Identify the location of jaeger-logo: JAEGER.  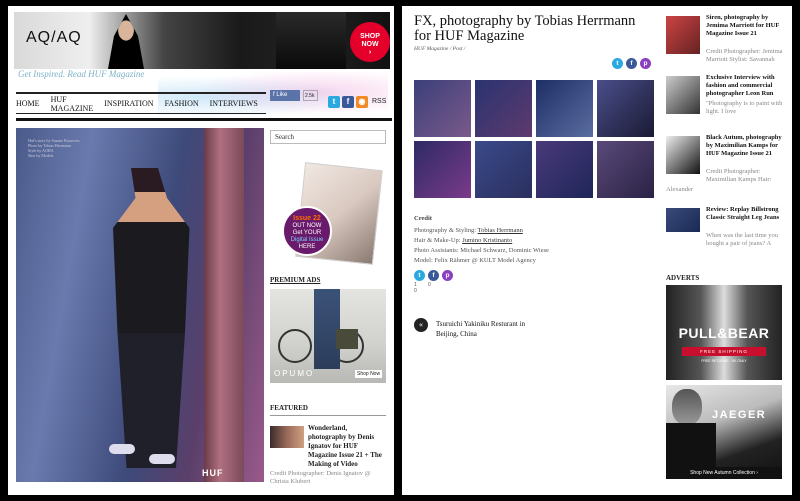
(739, 415).